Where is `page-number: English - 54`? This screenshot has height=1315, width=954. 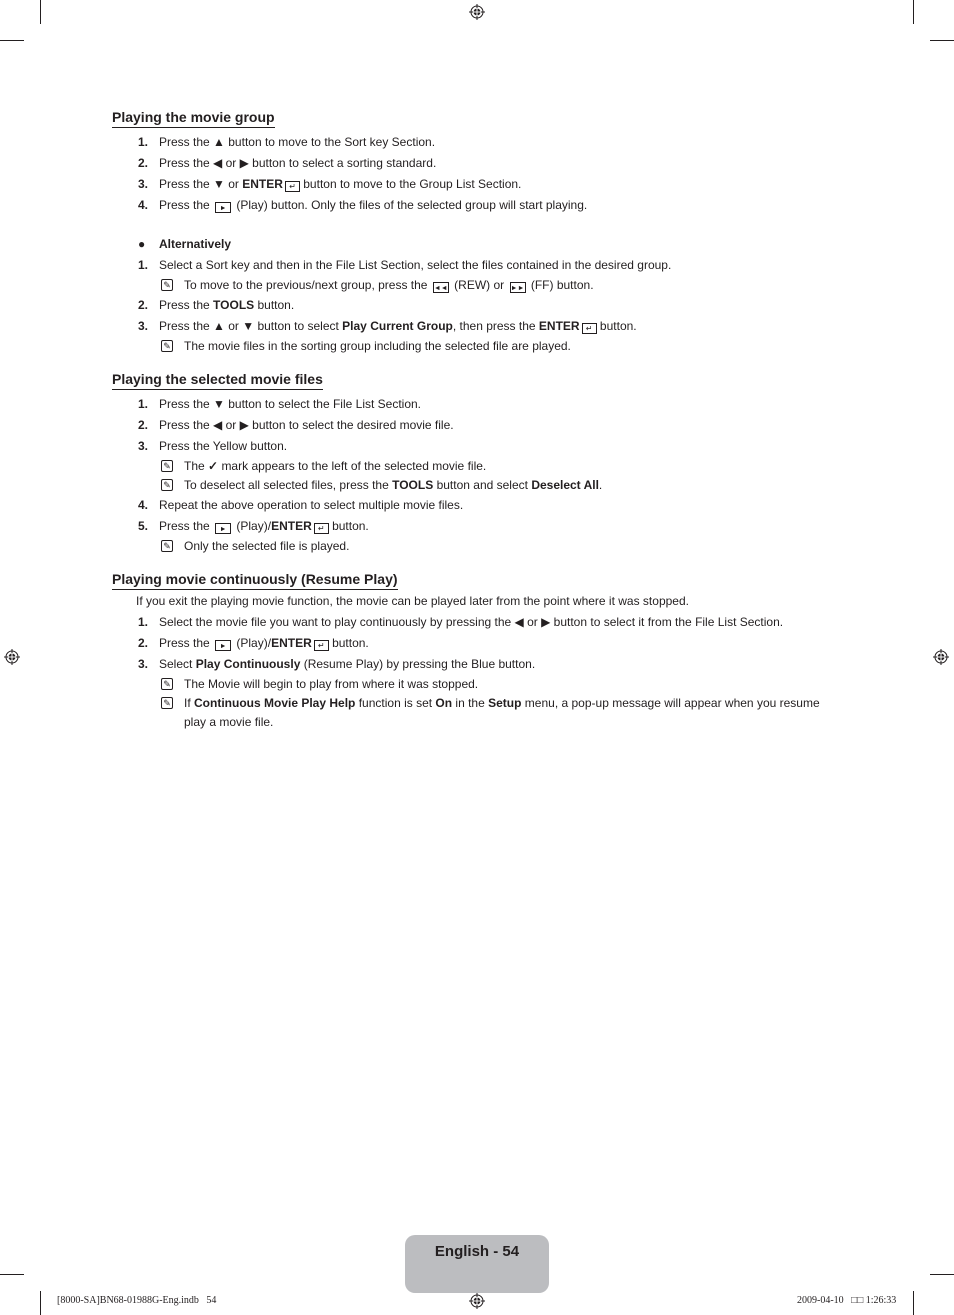 page-number: English - 54 is located at coordinates (477, 1251).